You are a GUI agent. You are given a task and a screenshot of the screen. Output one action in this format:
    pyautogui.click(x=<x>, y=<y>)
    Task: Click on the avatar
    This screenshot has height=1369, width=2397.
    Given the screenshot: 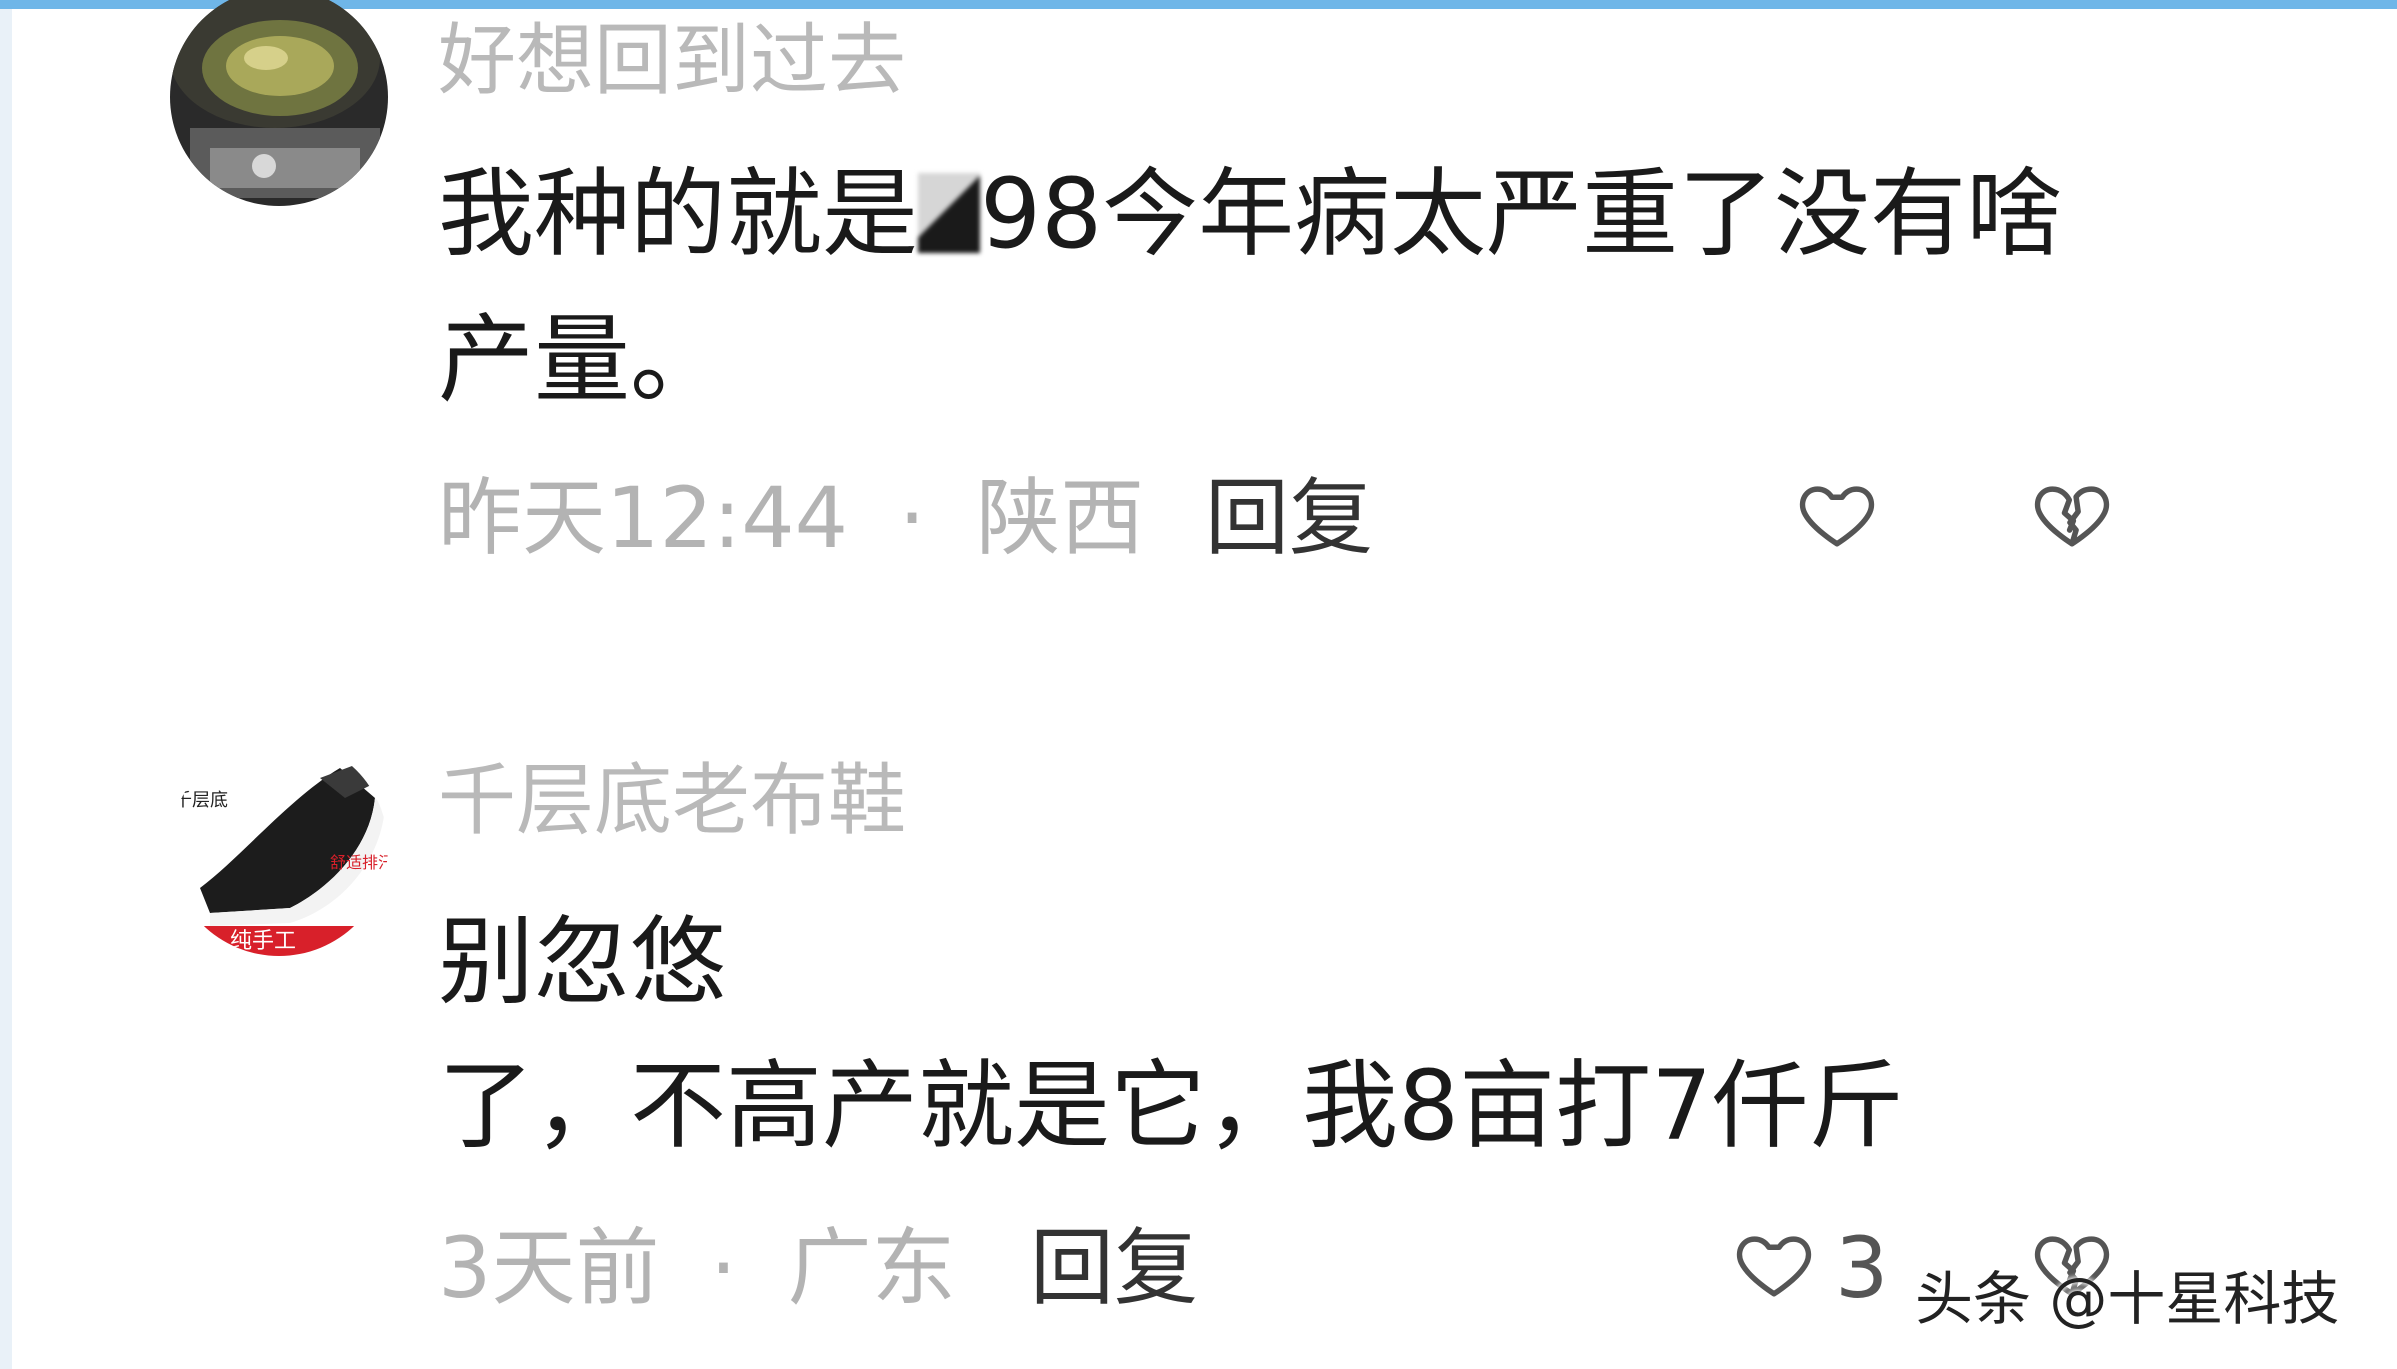 What is the action you would take?
    pyautogui.click(x=279, y=103)
    